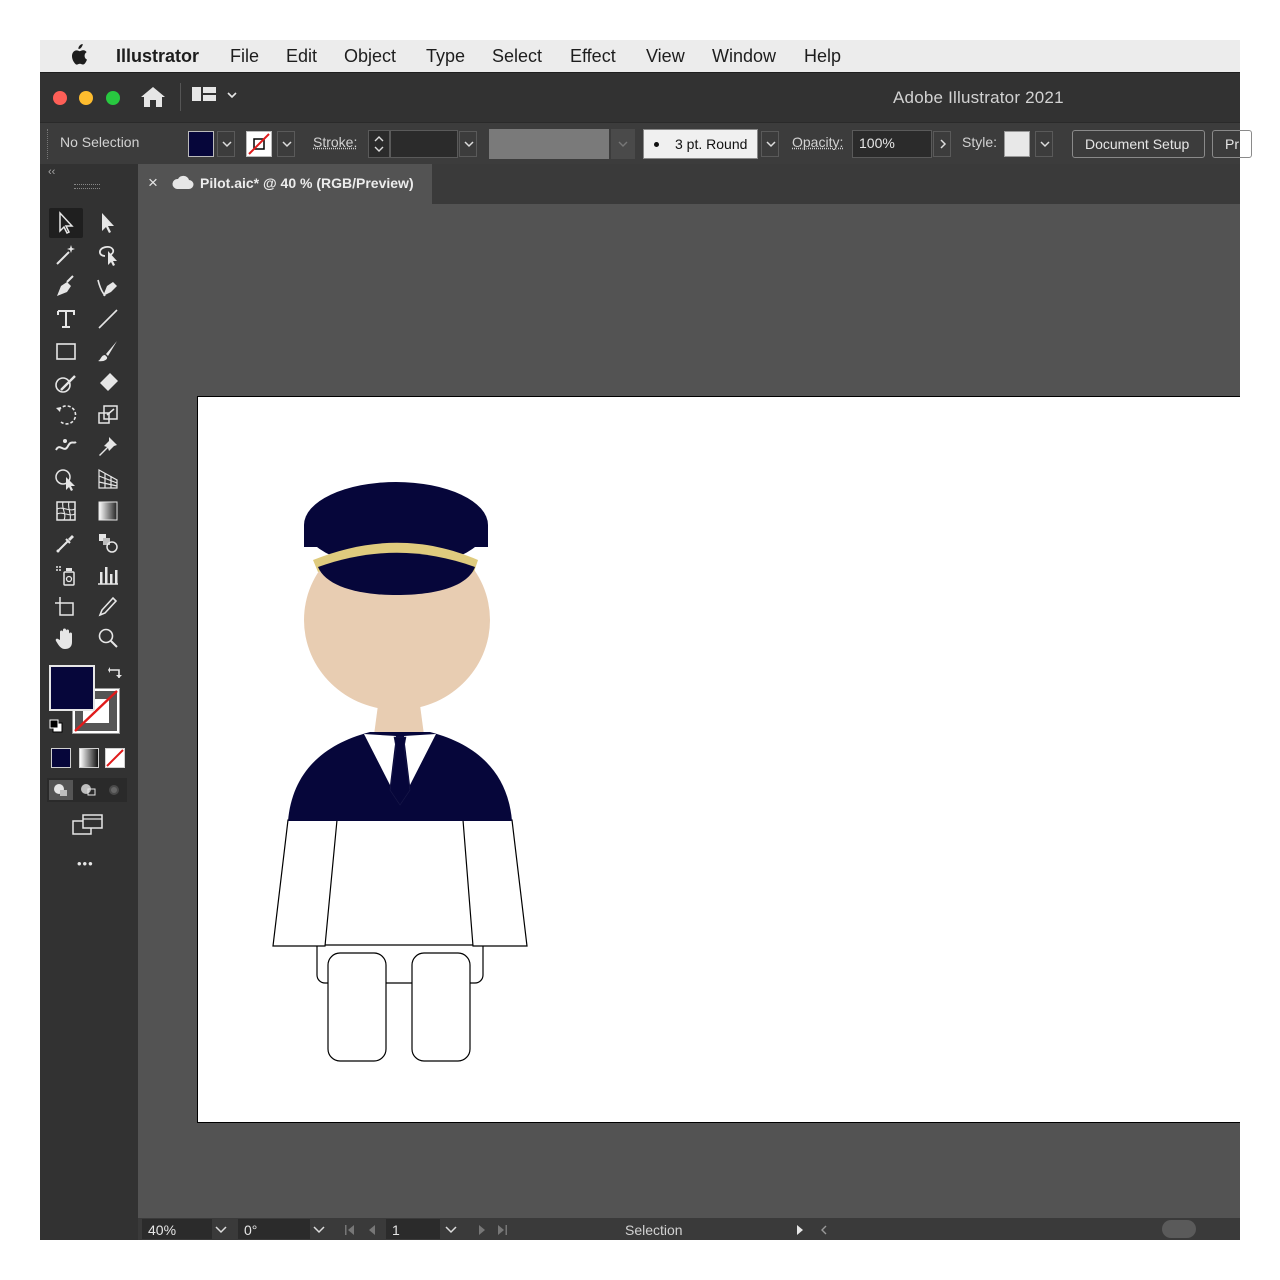 The width and height of the screenshot is (1280, 1280). What do you see at coordinates (689, 1229) in the screenshot?
I see `status-bar: 40% 0° 1 Selection` at bounding box center [689, 1229].